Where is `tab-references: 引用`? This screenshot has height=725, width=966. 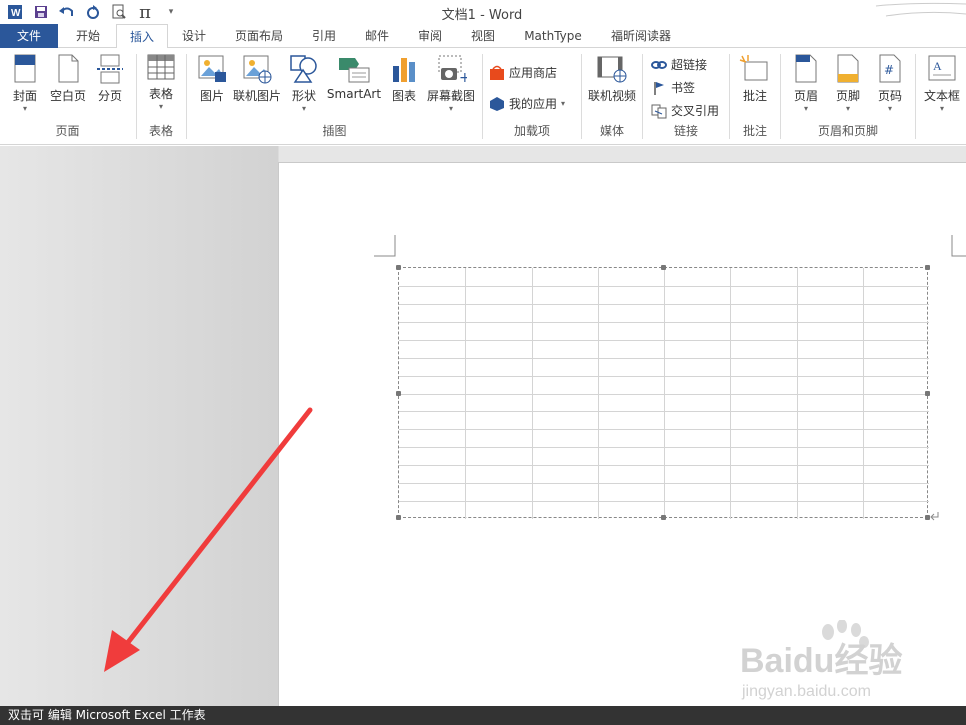
tab-references: 引用 is located at coordinates (324, 36).